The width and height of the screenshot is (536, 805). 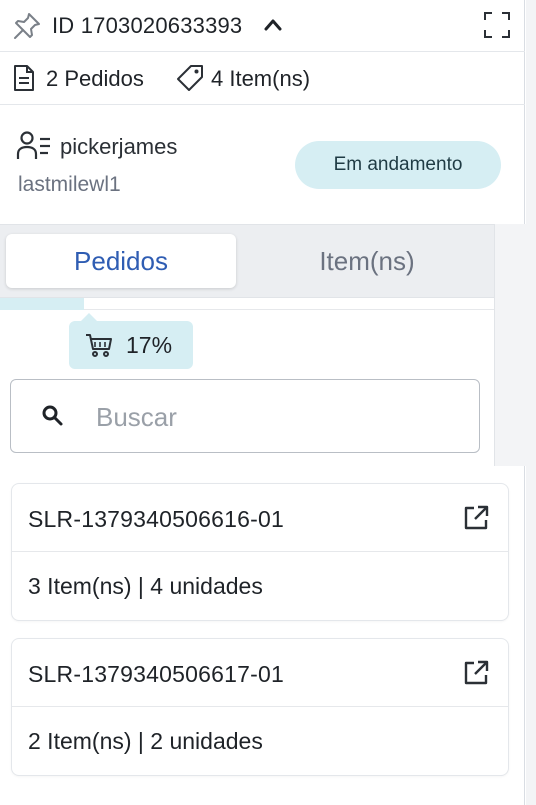 I want to click on picker-username: pickerjames, so click(x=119, y=146).